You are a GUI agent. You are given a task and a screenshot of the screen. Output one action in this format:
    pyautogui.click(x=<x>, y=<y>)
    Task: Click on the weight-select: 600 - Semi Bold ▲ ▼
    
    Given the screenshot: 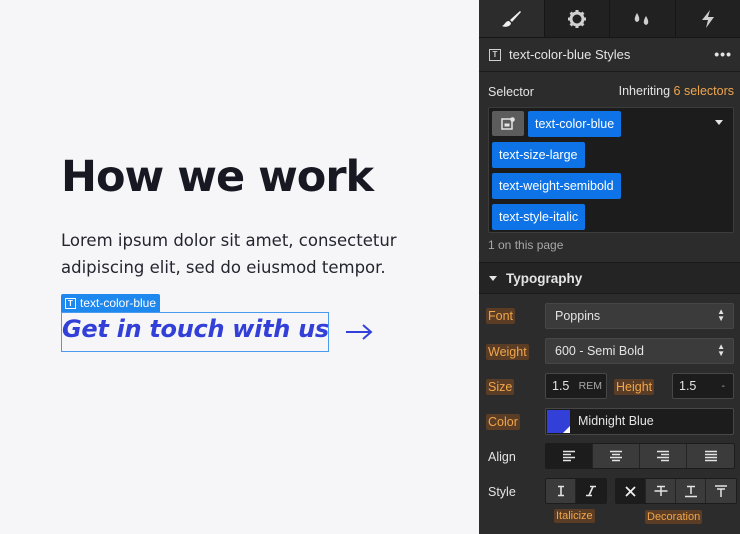 What is the action you would take?
    pyautogui.click(x=639, y=351)
    